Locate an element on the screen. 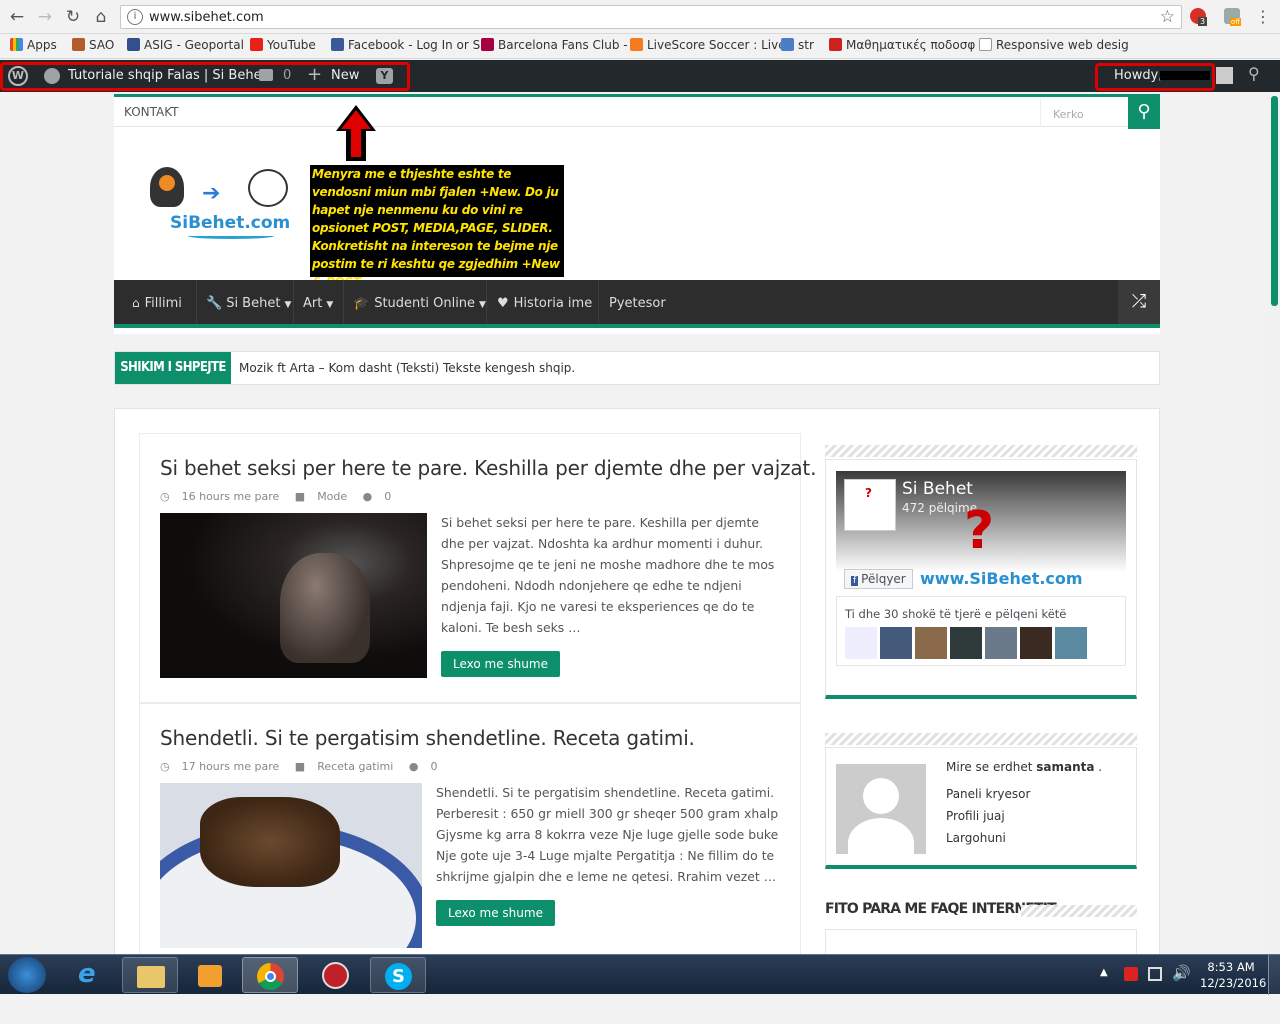 This screenshot has height=1024, width=1280. bookmark-responsive: Responsive web desig is located at coordinates (1054, 45).